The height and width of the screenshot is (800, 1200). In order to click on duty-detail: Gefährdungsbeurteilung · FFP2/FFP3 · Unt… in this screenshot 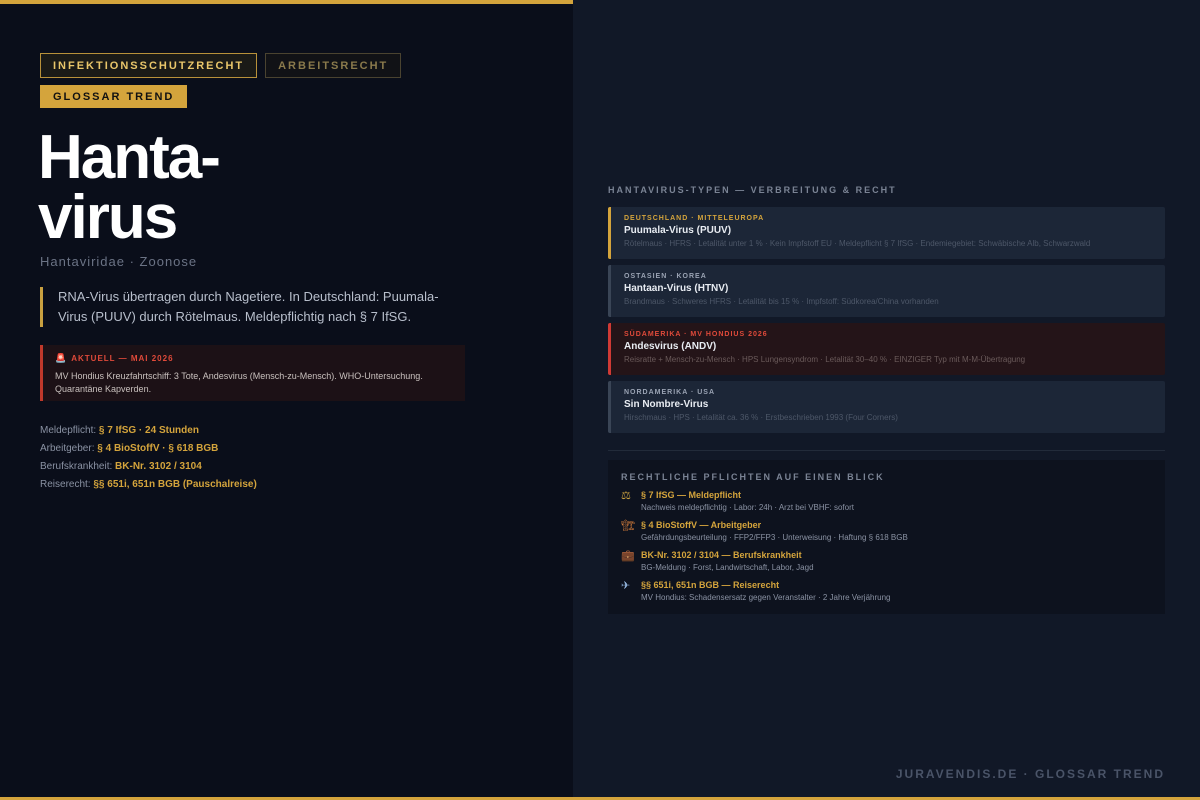, I will do `click(774, 537)`.